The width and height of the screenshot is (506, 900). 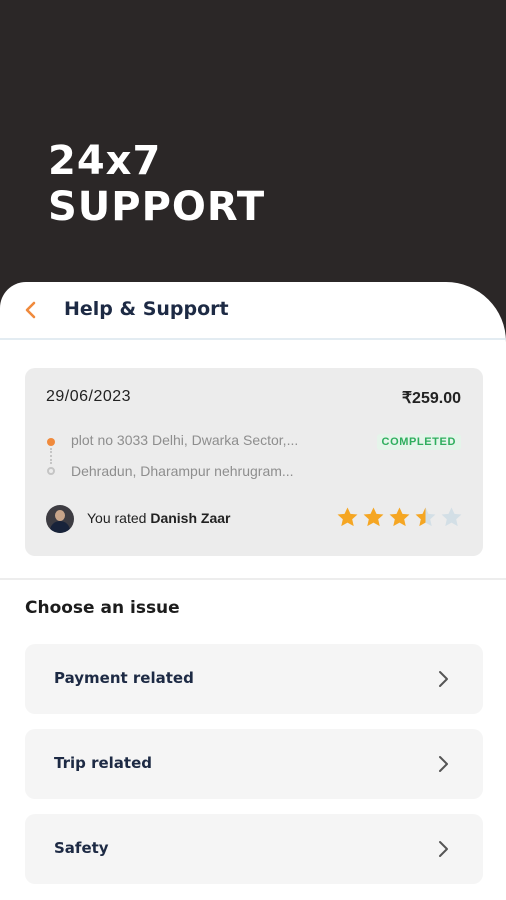 I want to click on status-badge: COMPLETED, so click(x=418, y=442).